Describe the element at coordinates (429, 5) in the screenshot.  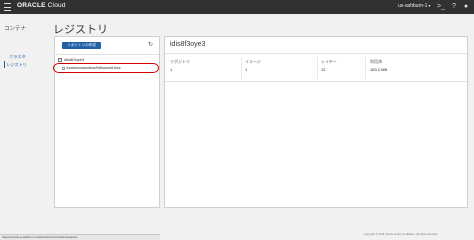
I see `chevron-down-icon: ▾` at that location.